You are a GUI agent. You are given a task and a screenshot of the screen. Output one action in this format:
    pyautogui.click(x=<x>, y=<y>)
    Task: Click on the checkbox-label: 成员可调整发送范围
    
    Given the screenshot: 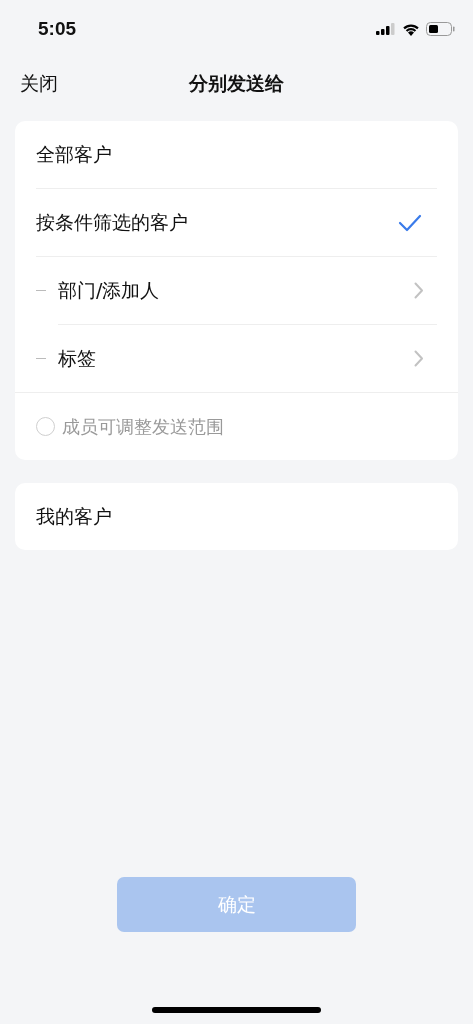 What is the action you would take?
    pyautogui.click(x=143, y=426)
    